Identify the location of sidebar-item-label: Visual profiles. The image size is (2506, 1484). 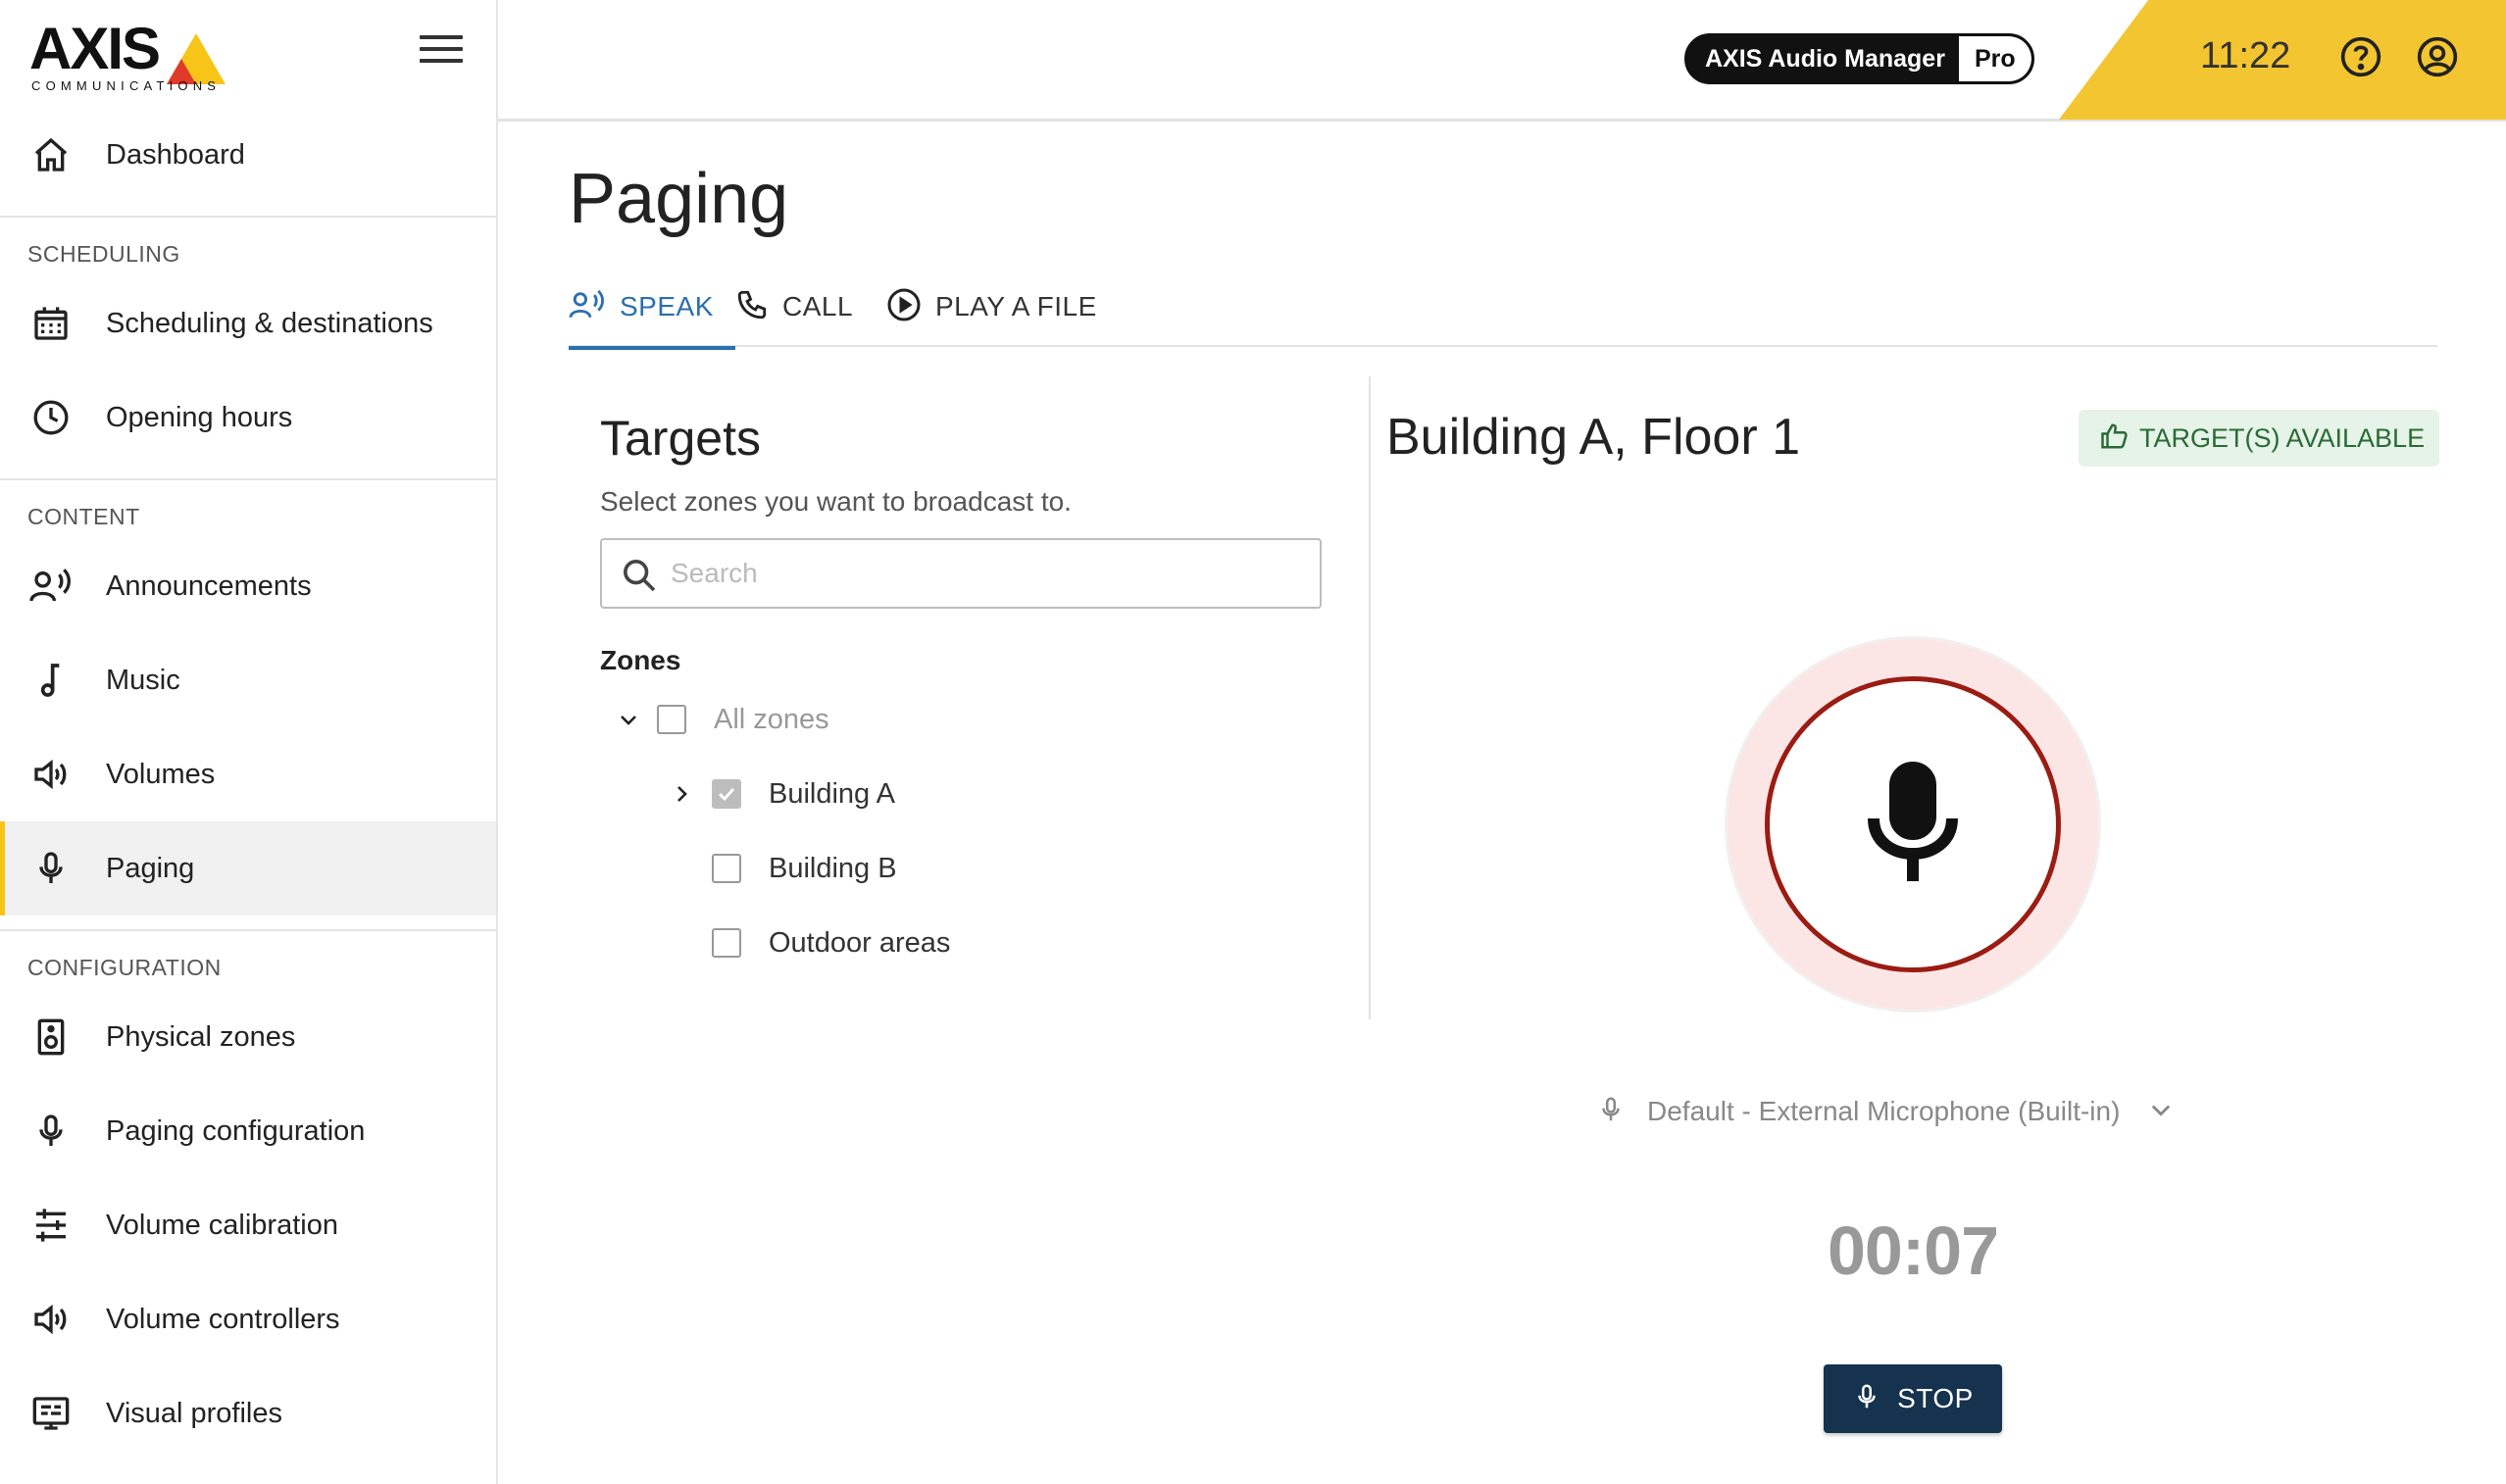
(194, 1413).